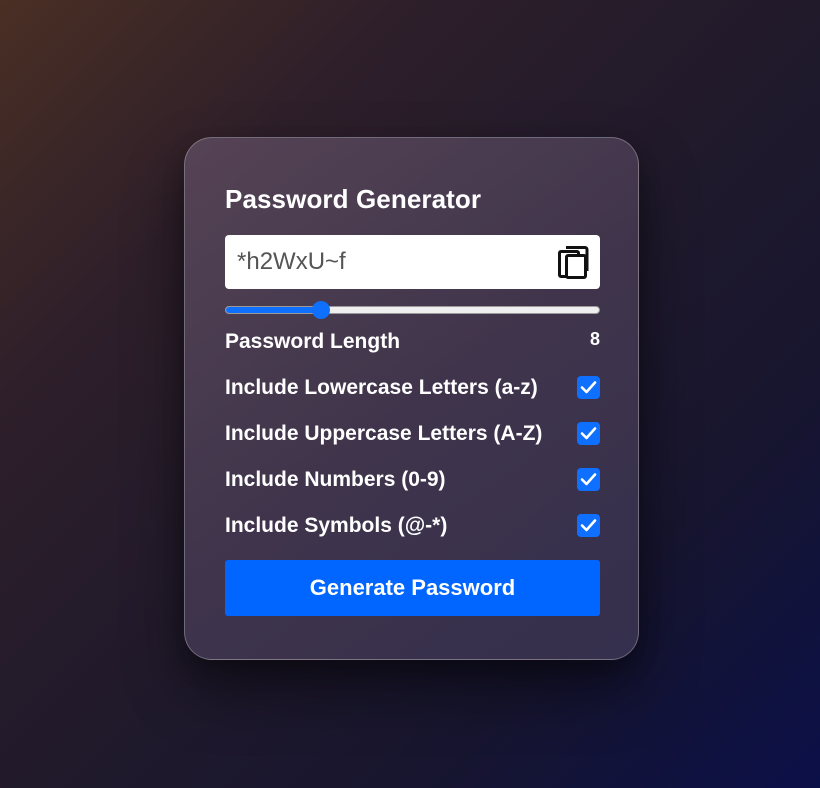 The width and height of the screenshot is (820, 788). I want to click on copy-icon, so click(574, 262).